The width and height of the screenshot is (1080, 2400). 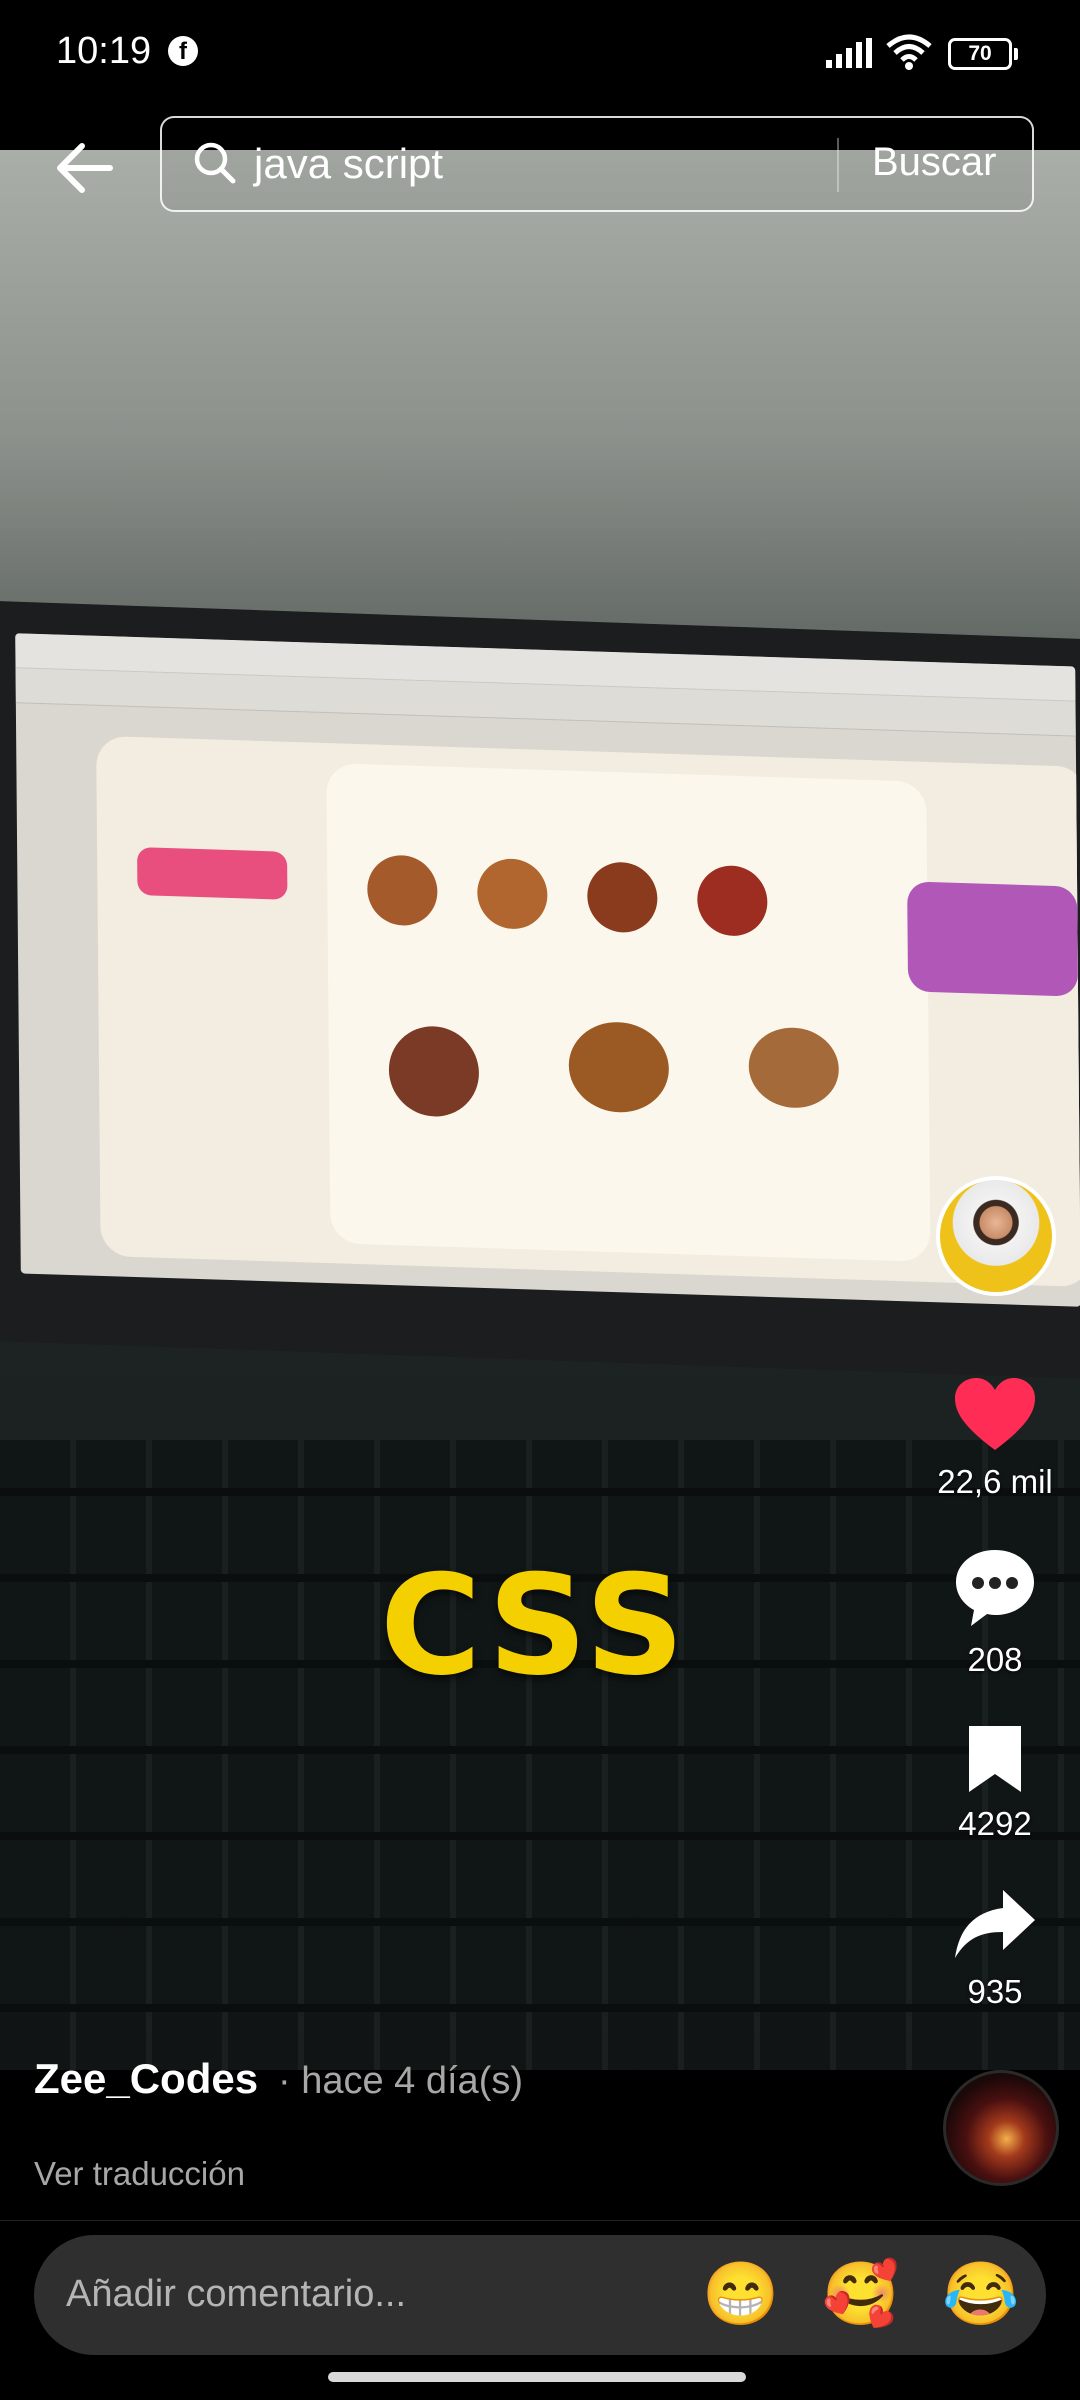 I want to click on hearts-emoji-button: 🥰, so click(x=860, y=2295).